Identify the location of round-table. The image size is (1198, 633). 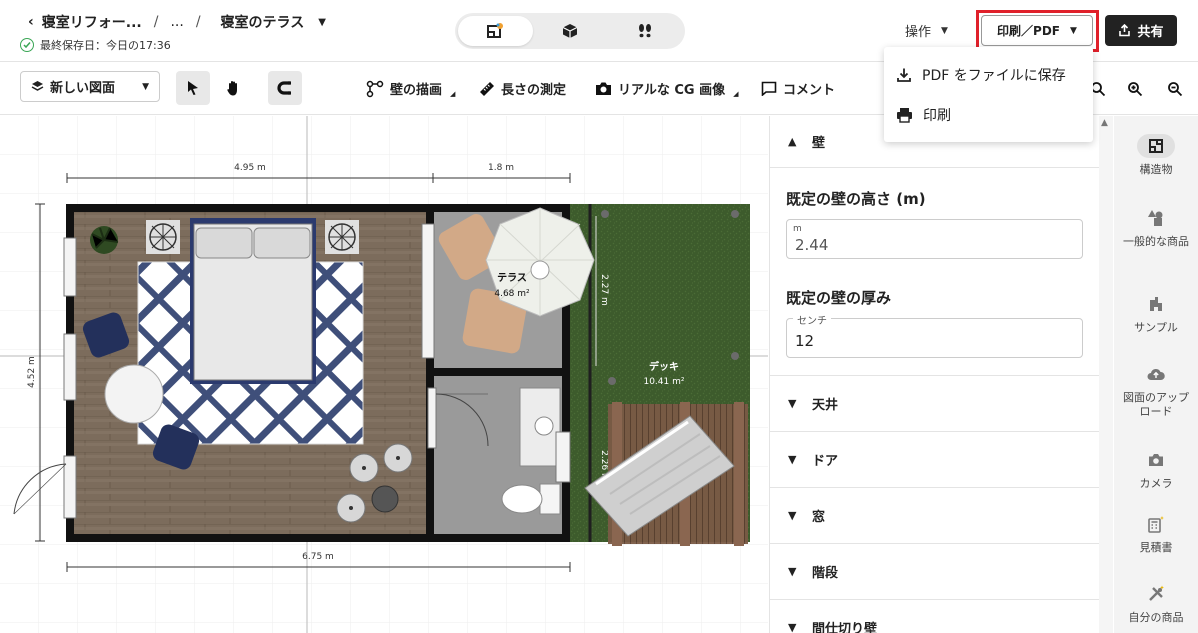
(134, 394).